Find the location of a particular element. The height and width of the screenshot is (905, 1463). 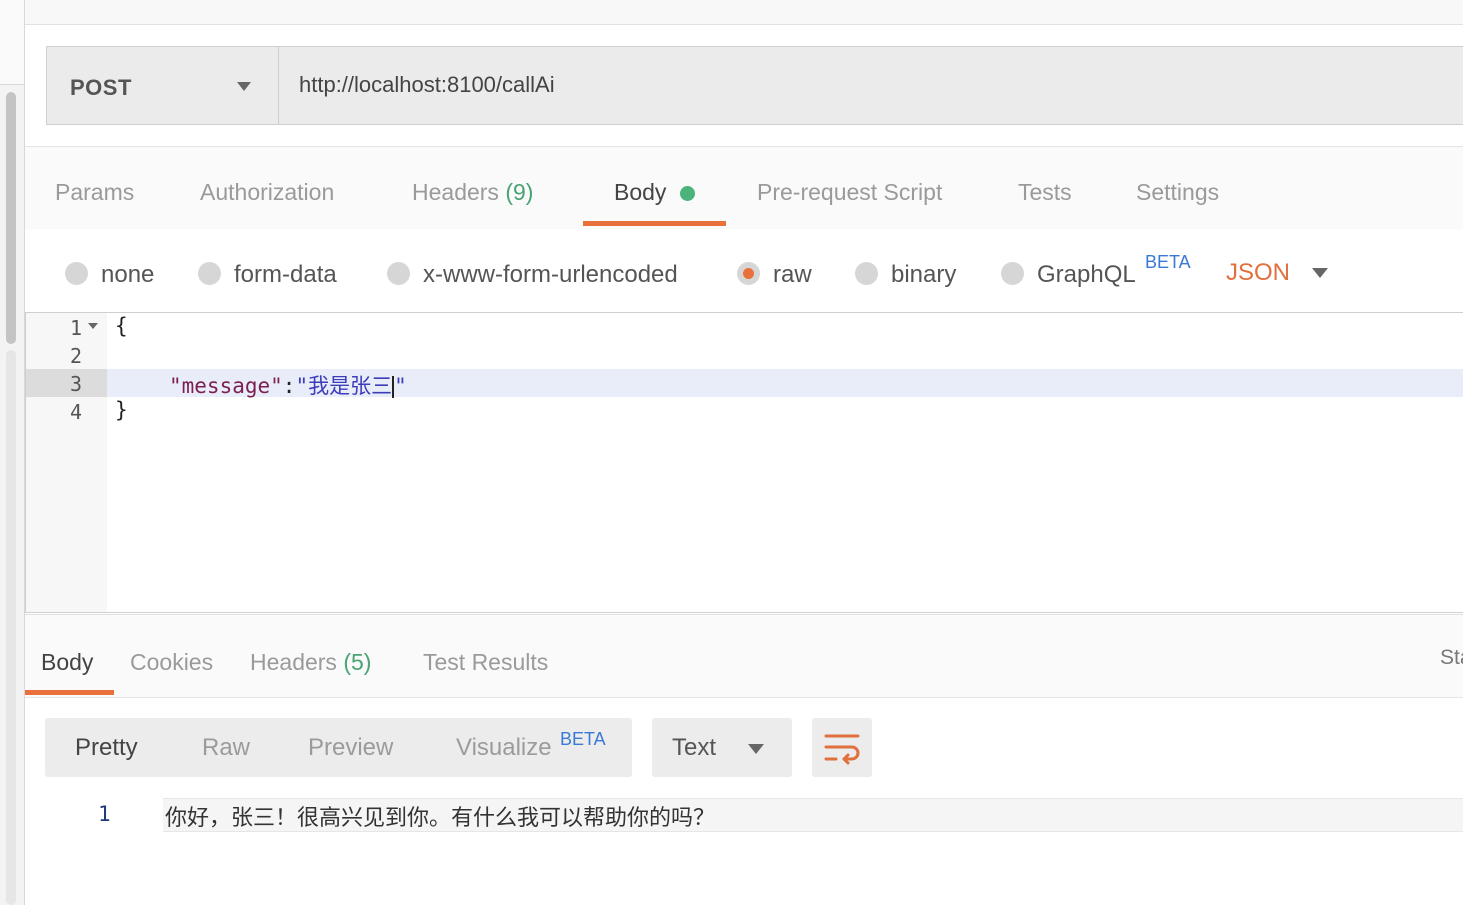

view-visualize-button: Visualize is located at coordinates (504, 748).